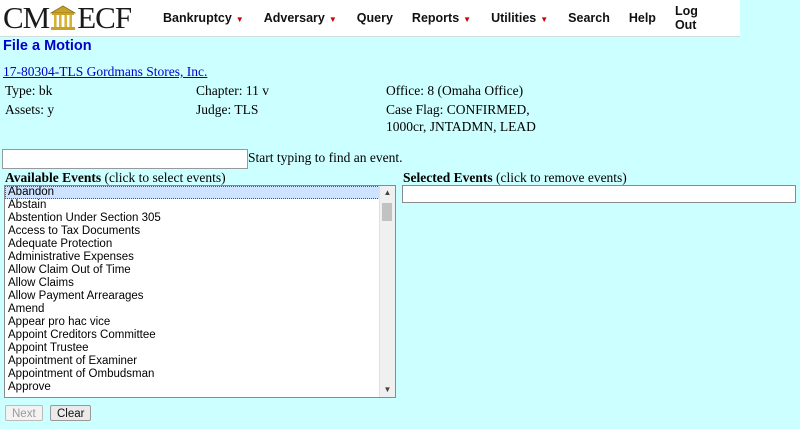 This screenshot has width=800, height=429. I want to click on case-flag-line2: 1000cr, JNTADMN, LEAD, so click(461, 126).